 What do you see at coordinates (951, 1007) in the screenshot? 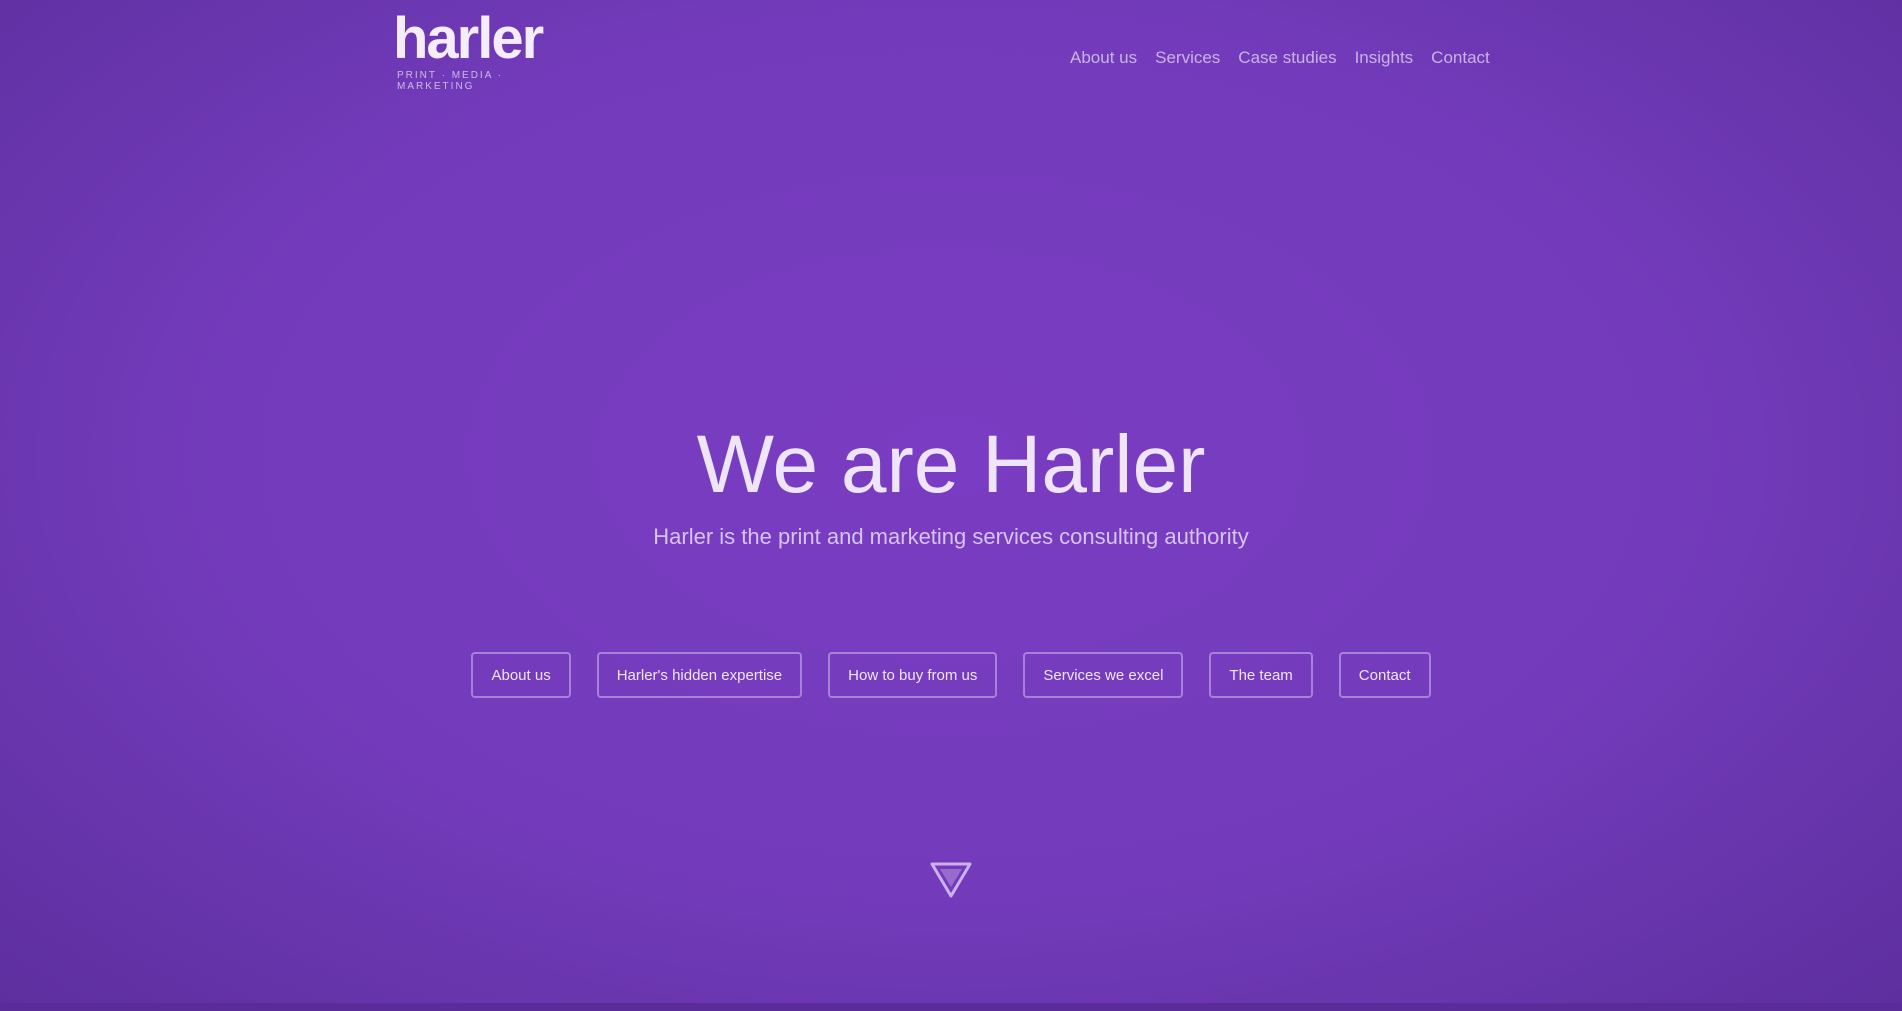
I see `bottom-edge` at bounding box center [951, 1007].